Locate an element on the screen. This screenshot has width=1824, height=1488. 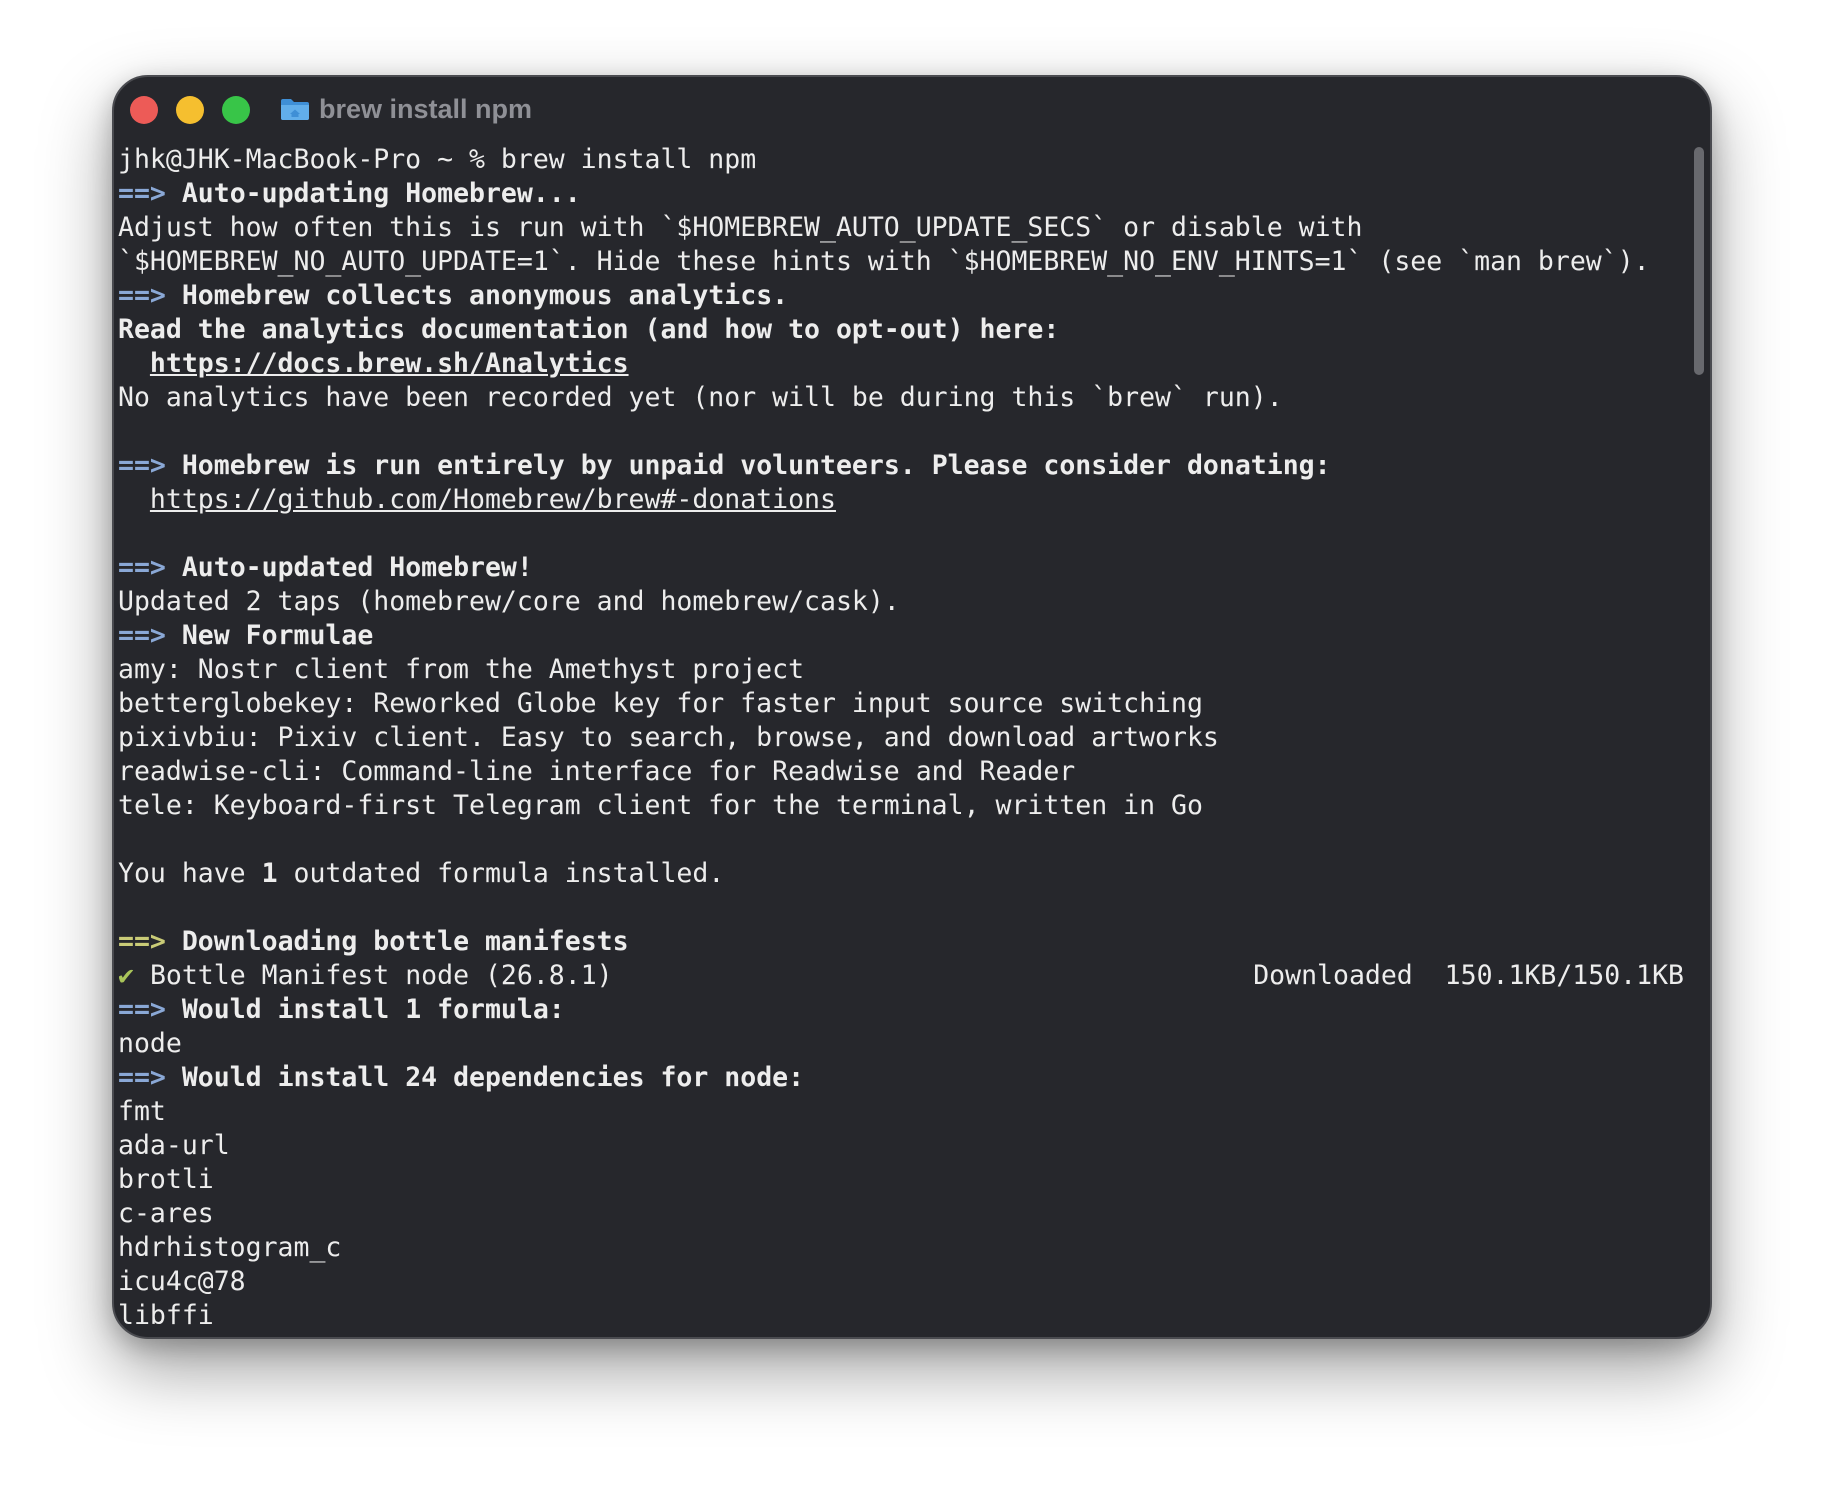
window-title: brew install npm is located at coordinates (426, 109).